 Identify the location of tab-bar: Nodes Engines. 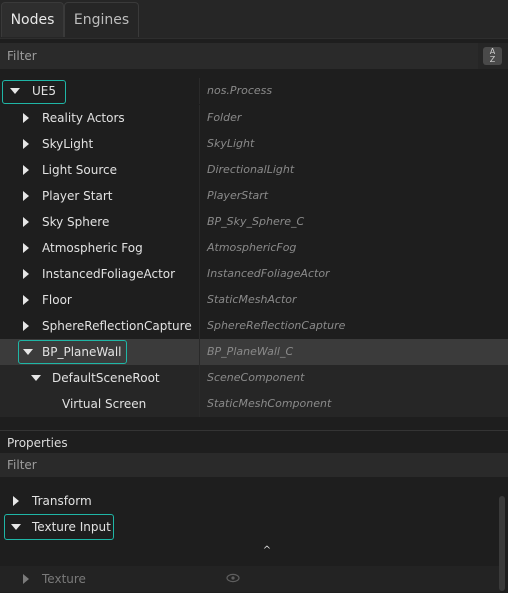
(254, 19).